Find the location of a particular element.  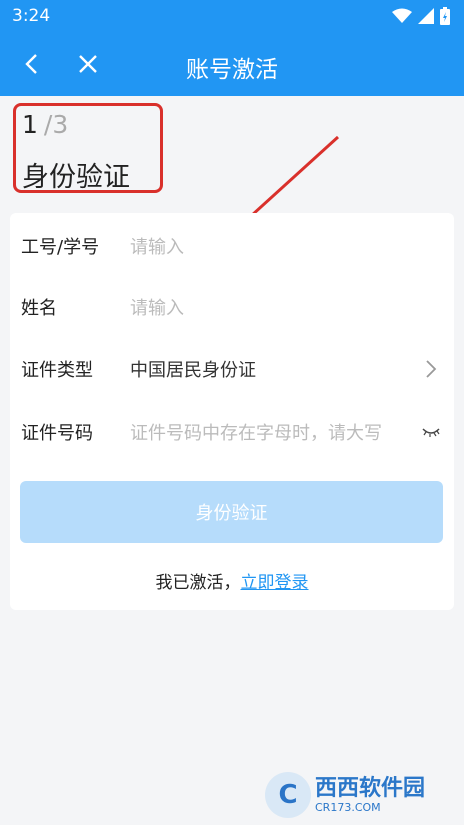

watermark-sub-text: CR173.COM is located at coordinates (348, 807).